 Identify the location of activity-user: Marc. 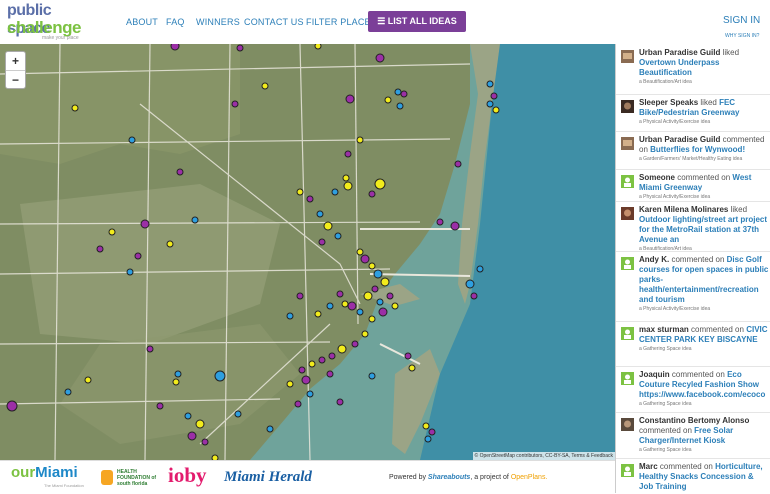
(648, 466).